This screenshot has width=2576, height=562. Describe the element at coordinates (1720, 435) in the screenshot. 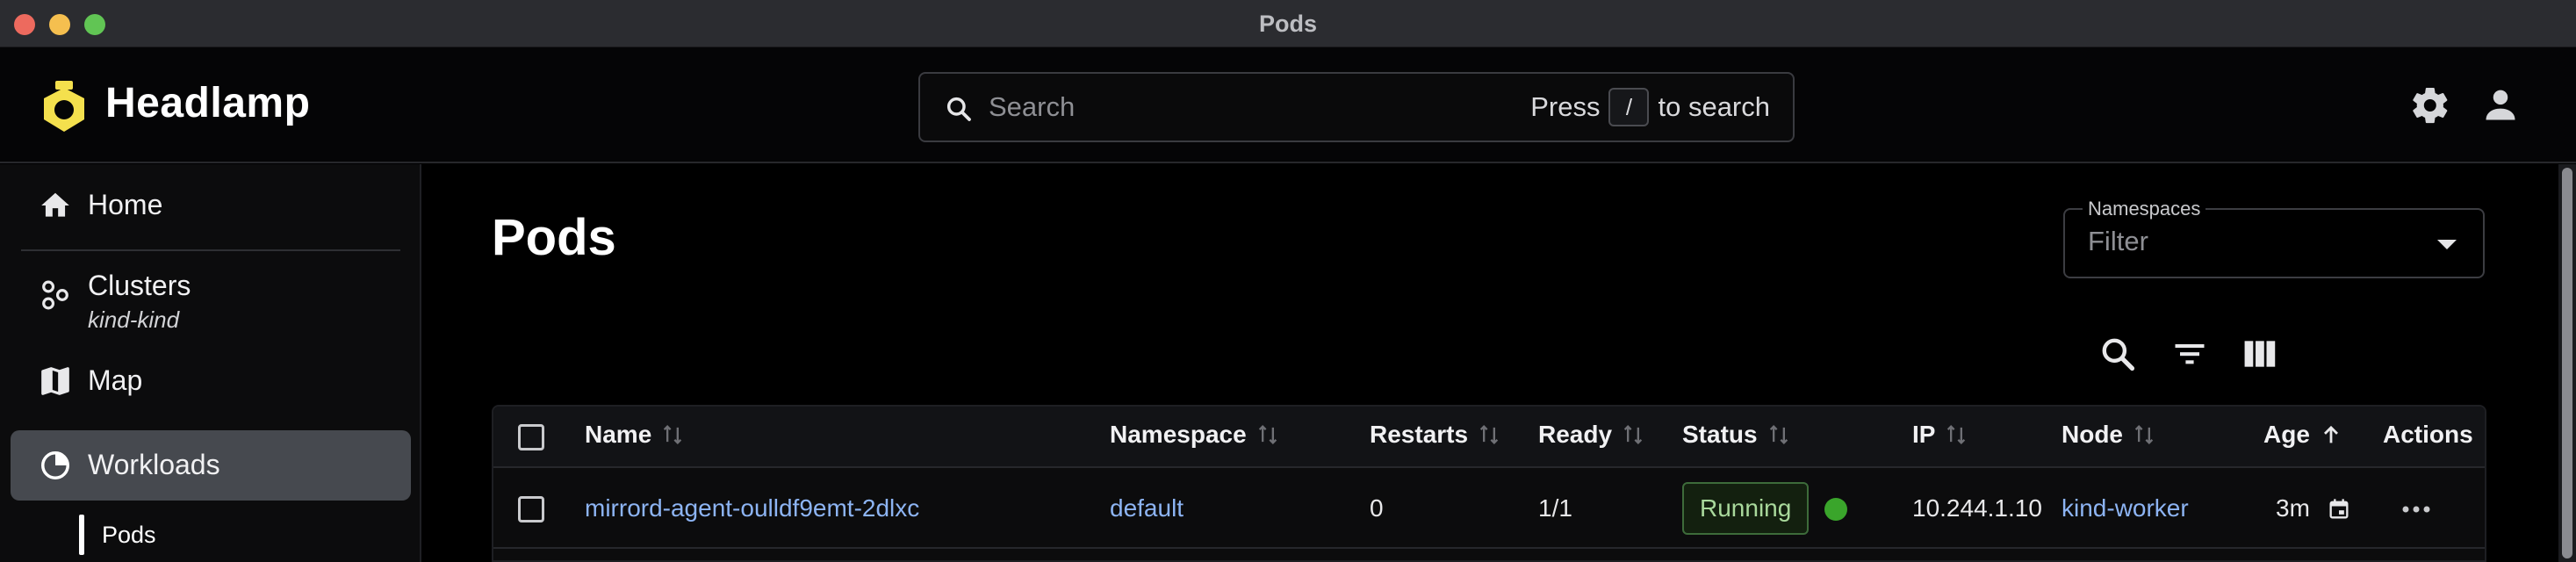

I see `column-header-label: Status` at that location.